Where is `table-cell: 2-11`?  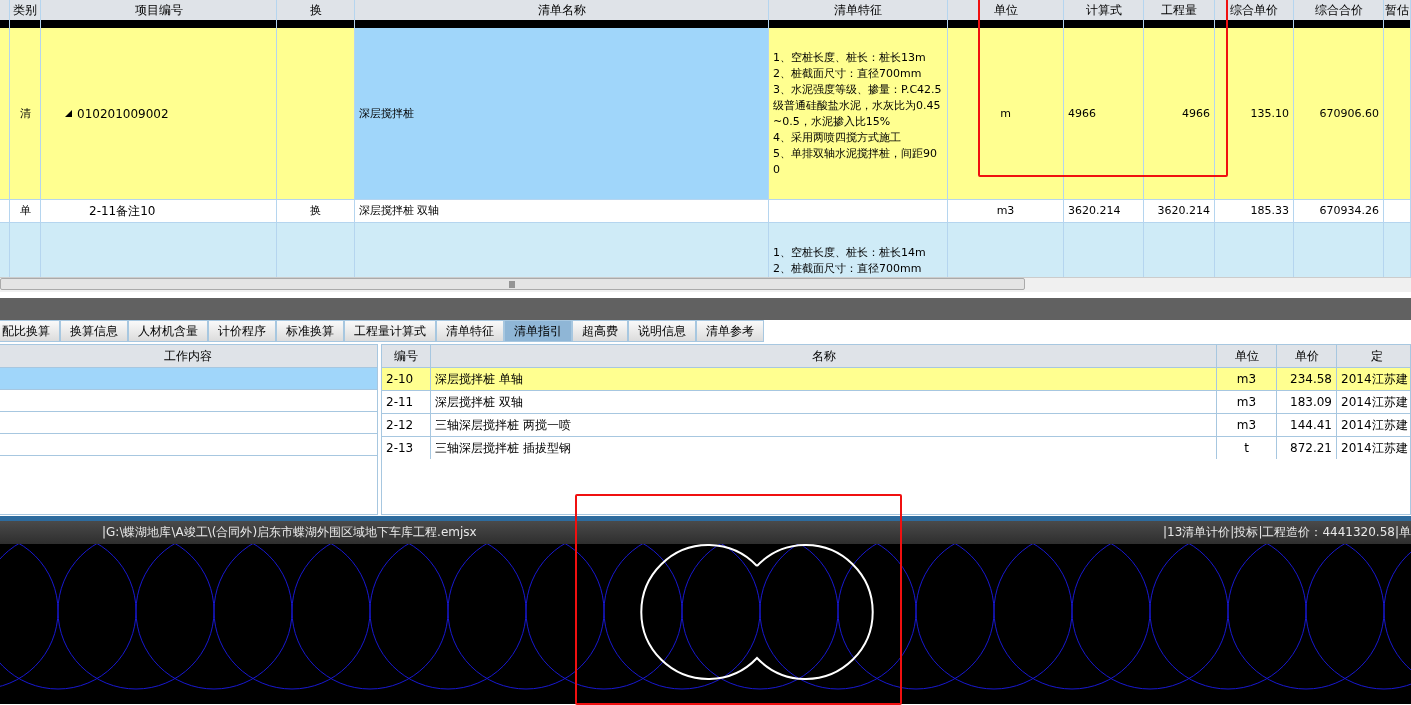
table-cell: 2-11 is located at coordinates (406, 402).